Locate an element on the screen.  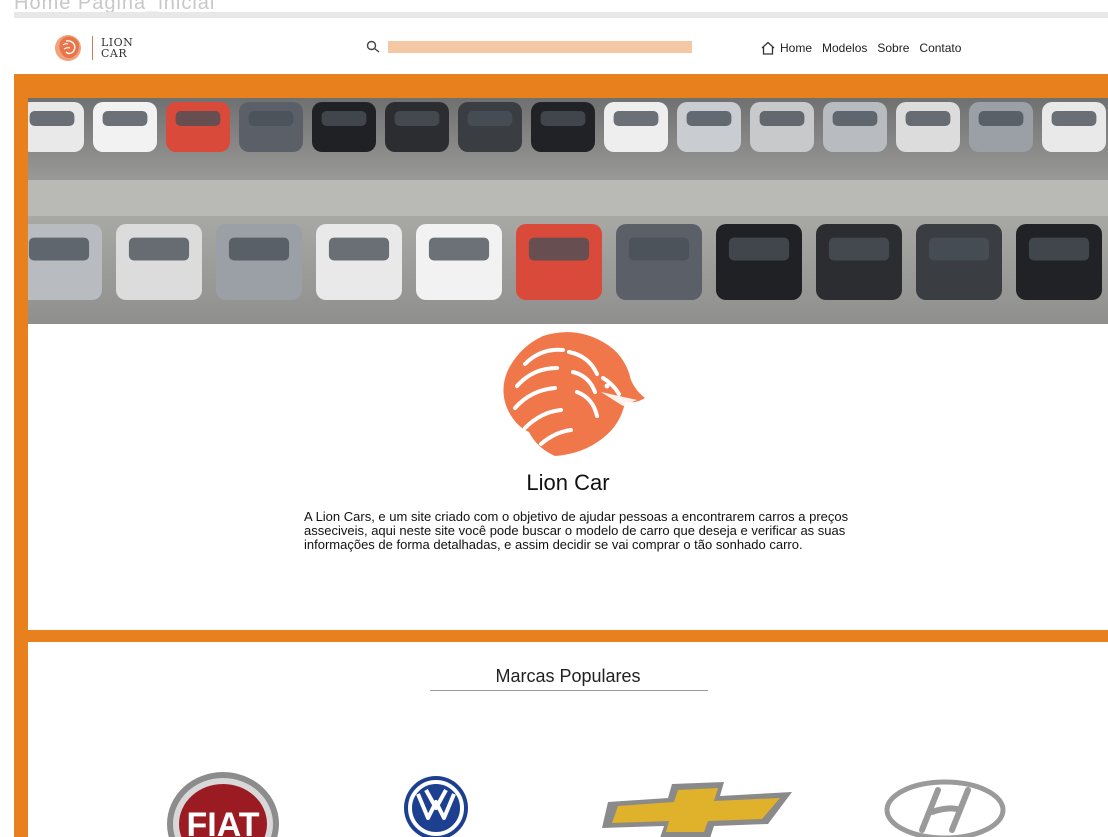
lion-head-icon is located at coordinates (574, 394).